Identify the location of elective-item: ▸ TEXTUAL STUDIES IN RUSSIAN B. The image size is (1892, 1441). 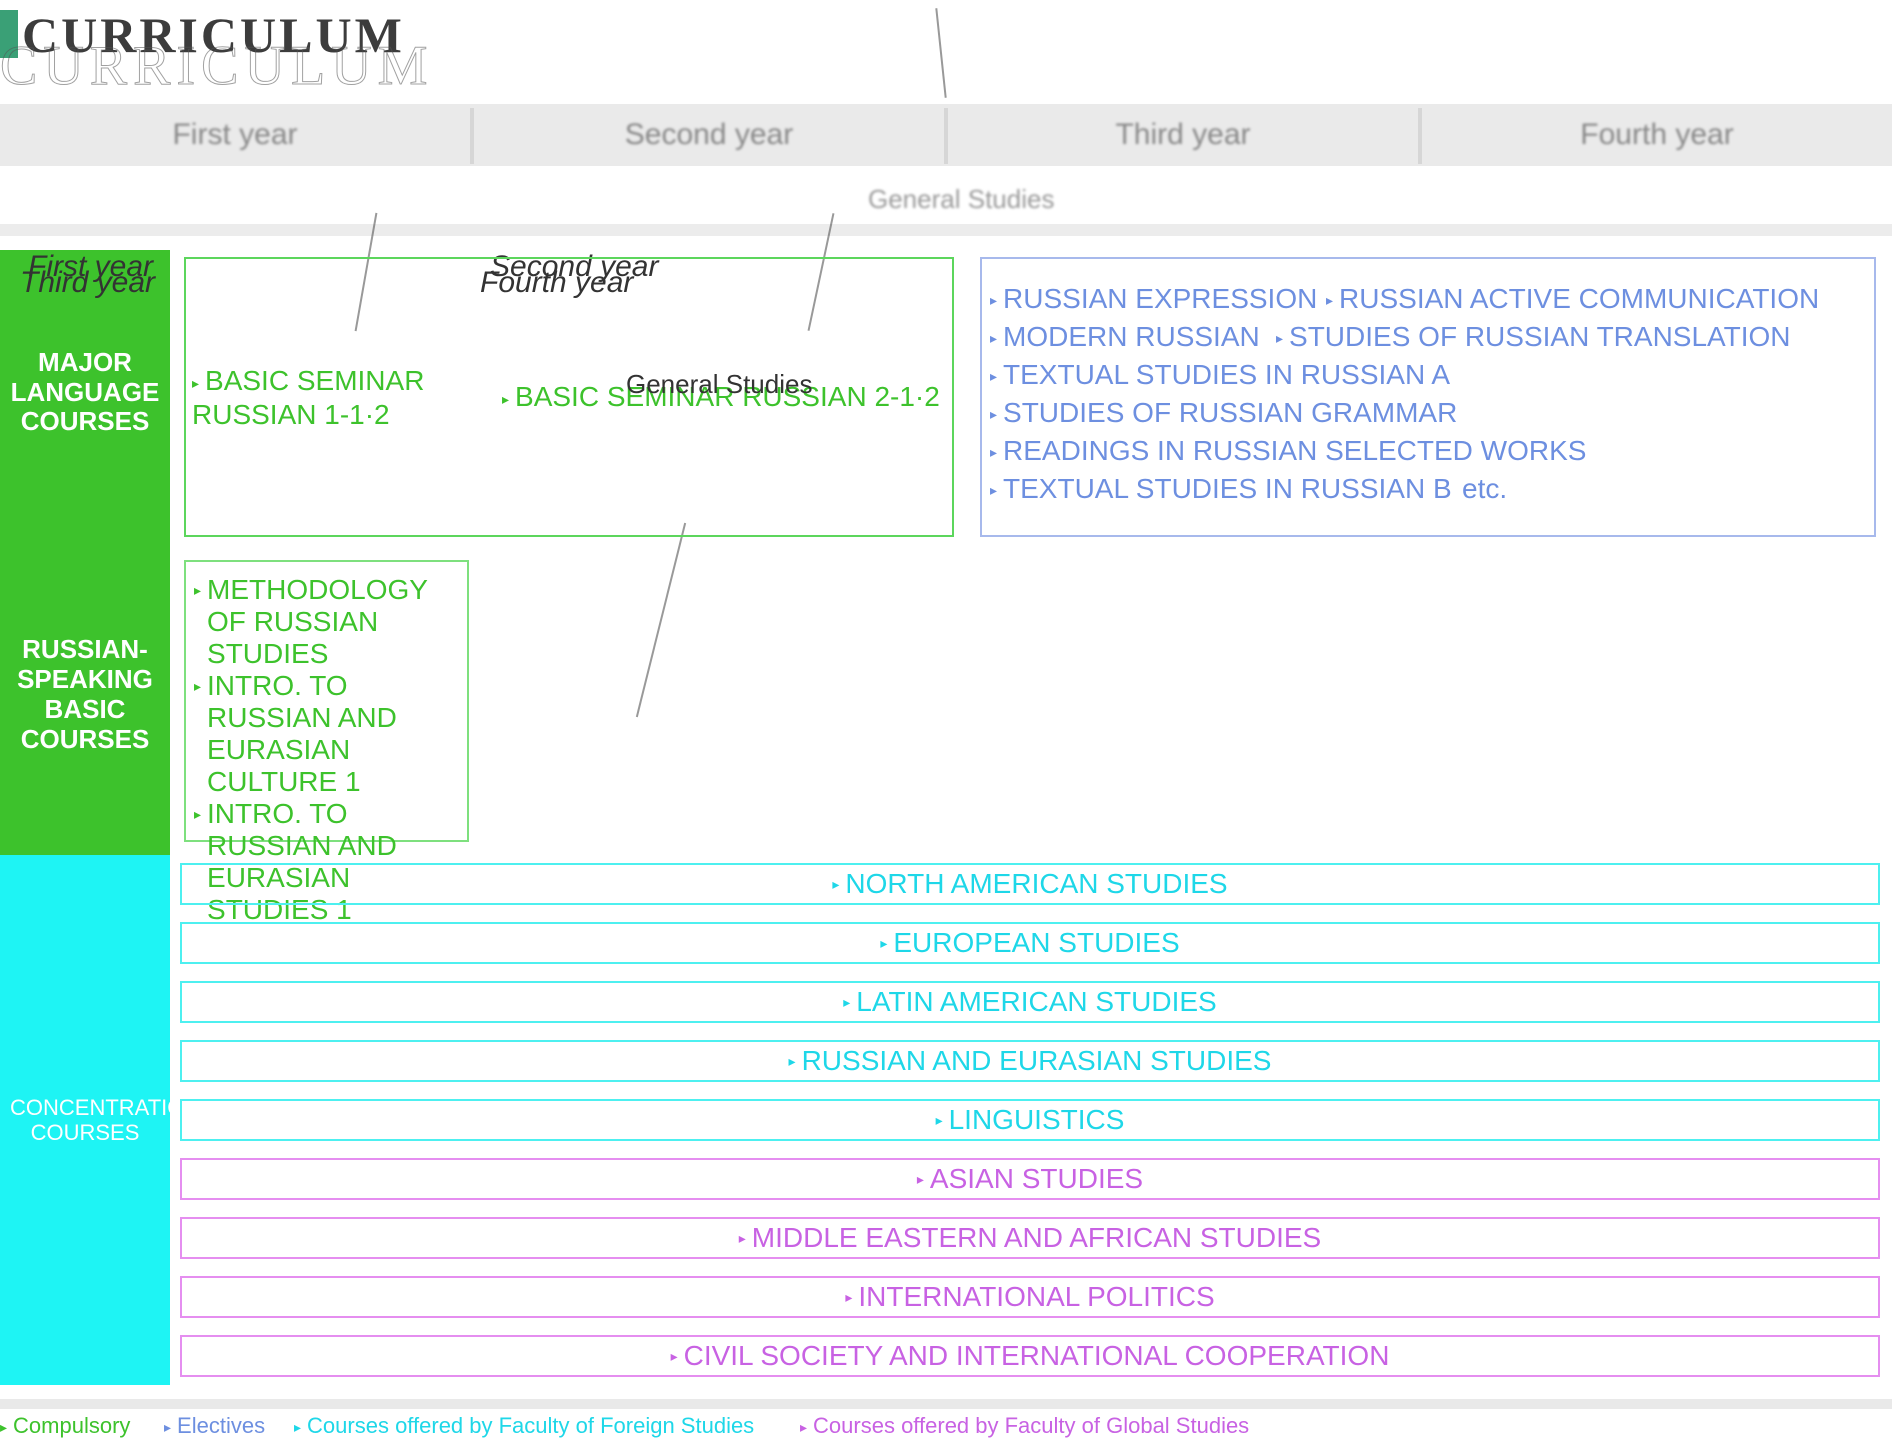
(1221, 489).